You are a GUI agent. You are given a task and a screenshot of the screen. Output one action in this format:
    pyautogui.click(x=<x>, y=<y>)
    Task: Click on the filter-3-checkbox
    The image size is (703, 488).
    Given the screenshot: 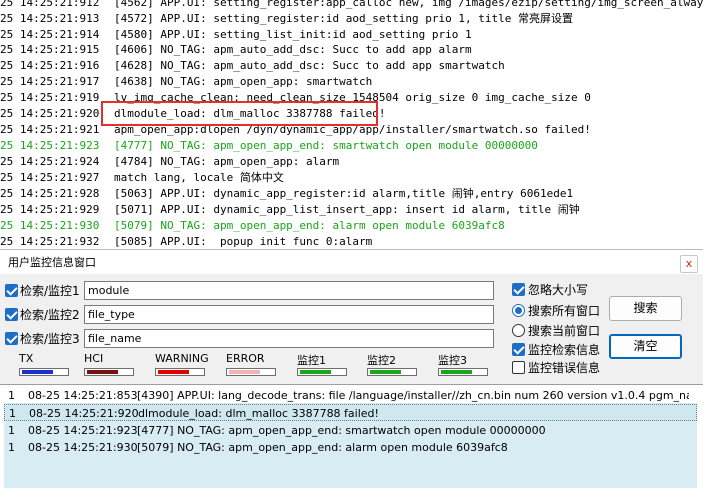 What is the action you would take?
    pyautogui.click(x=11, y=338)
    